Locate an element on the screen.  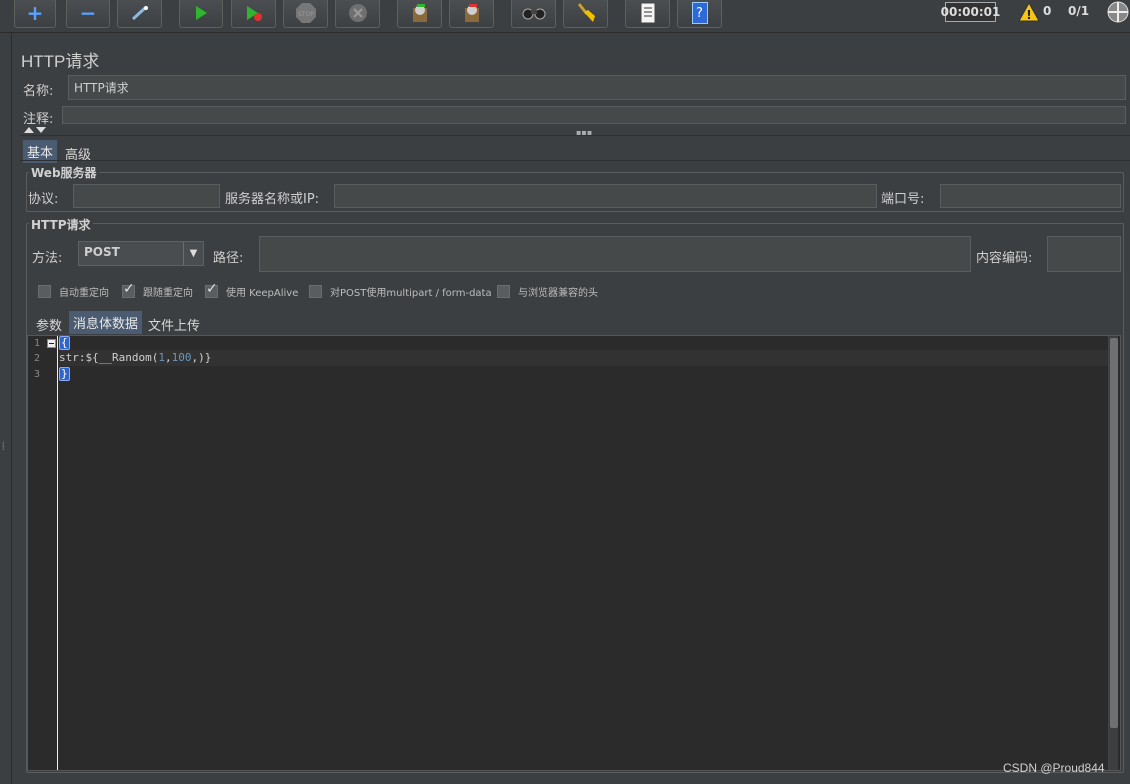
clear-button is located at coordinates (585, 14).